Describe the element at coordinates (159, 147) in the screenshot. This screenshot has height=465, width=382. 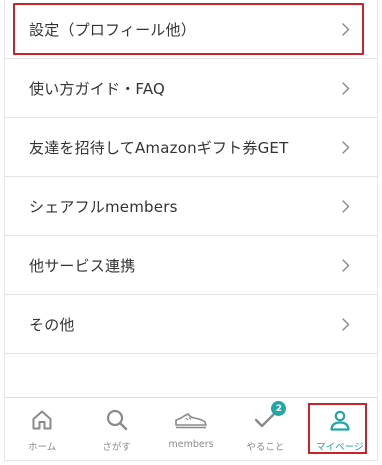
I see `menu-item-label: 友達を招待してAmazonギフト券GET` at that location.